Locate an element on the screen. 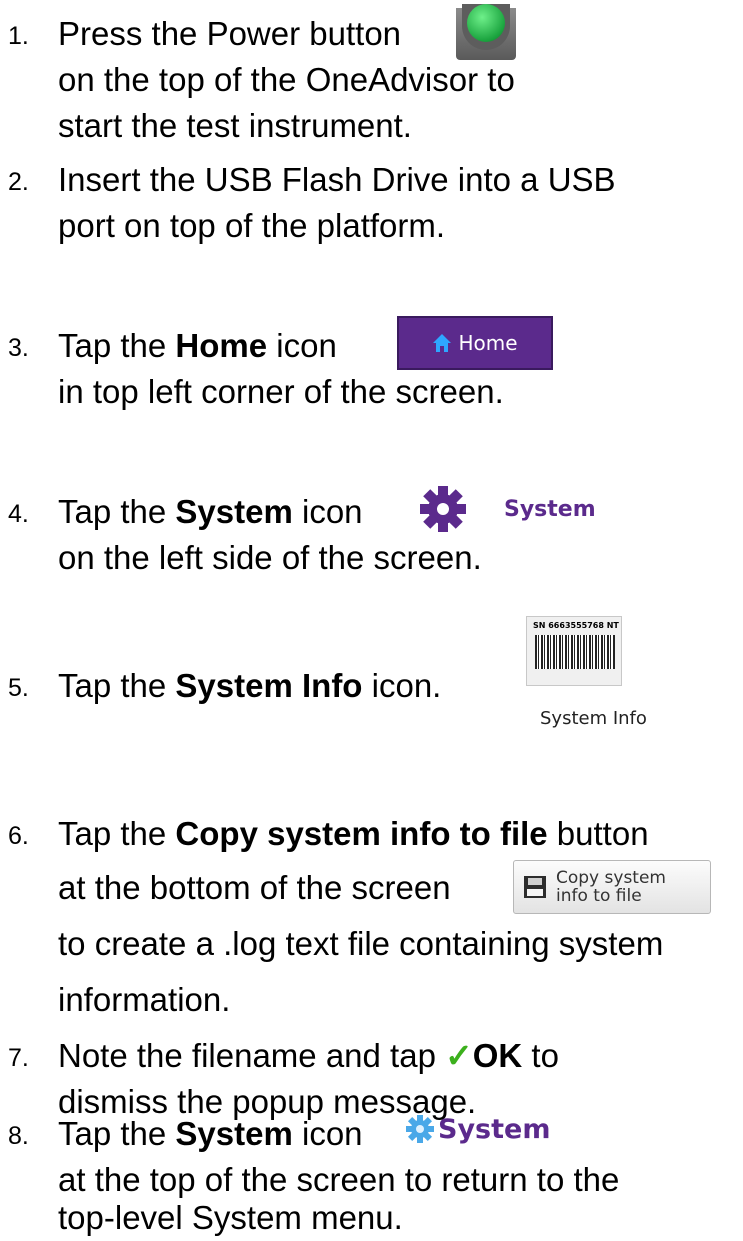  barcode-bars is located at coordinates (575, 652).